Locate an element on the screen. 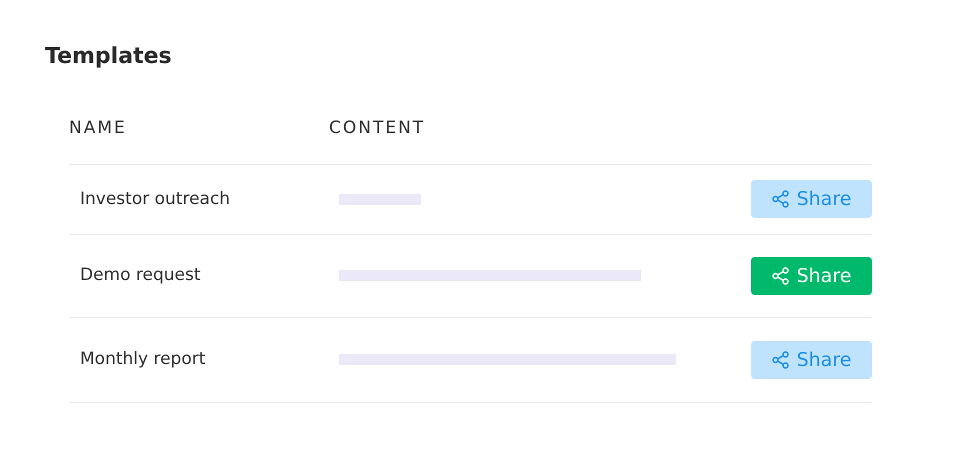 The height and width of the screenshot is (454, 968). template-name: Monthly report is located at coordinates (142, 359).